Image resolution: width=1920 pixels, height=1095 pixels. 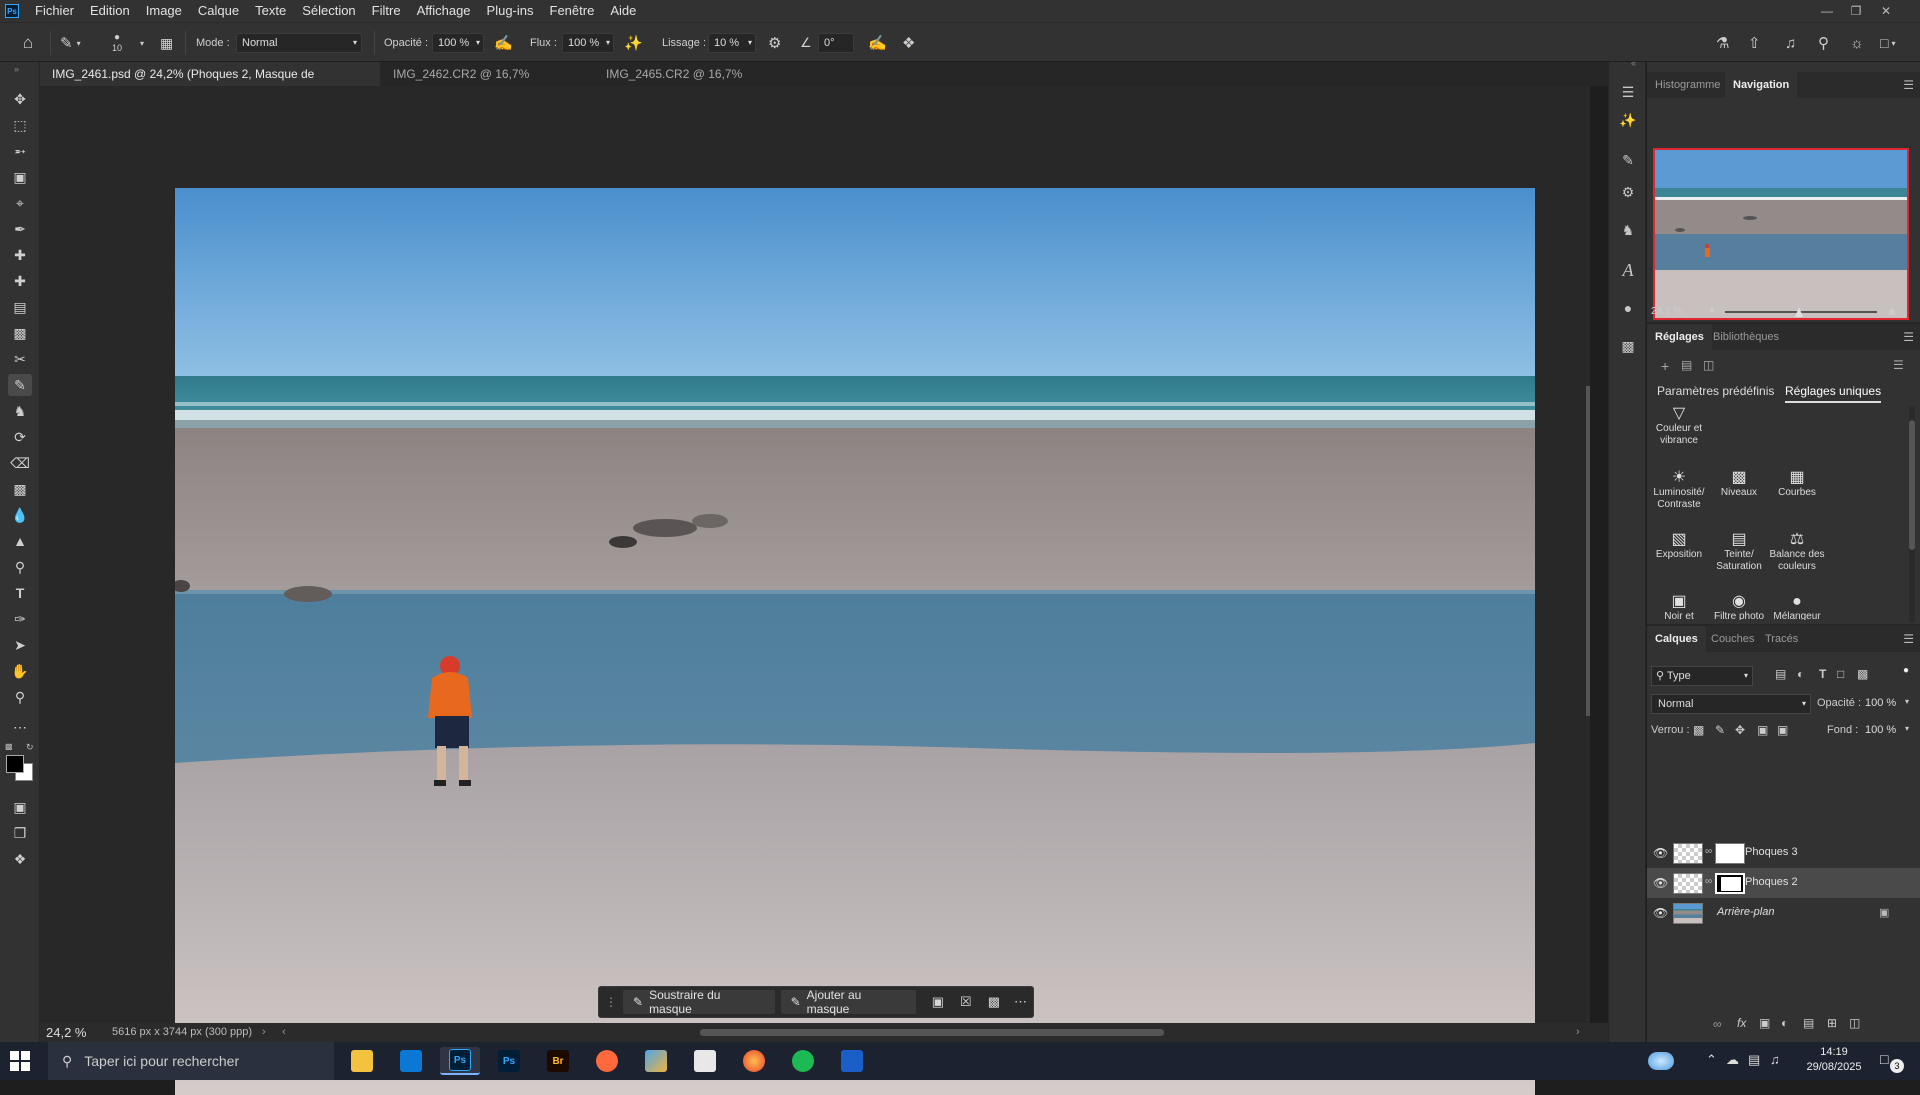 I want to click on home-icon: ⌂, so click(x=28, y=43).